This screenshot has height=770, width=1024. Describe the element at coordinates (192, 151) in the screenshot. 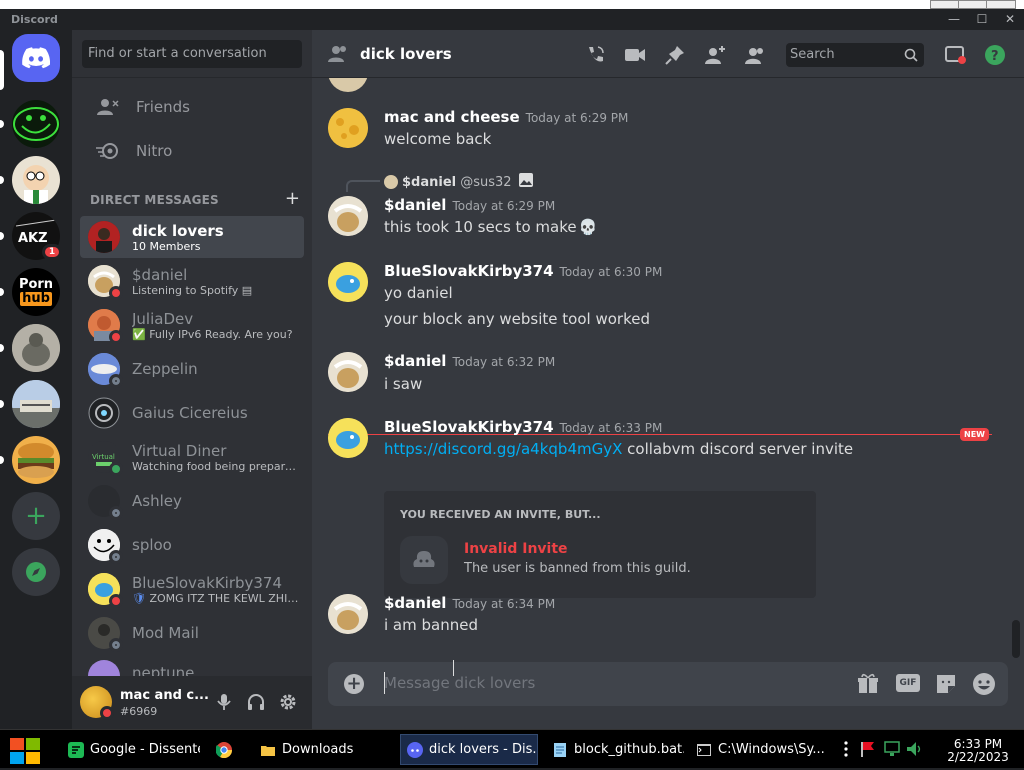

I see `nav-nitro: Nitro` at that location.